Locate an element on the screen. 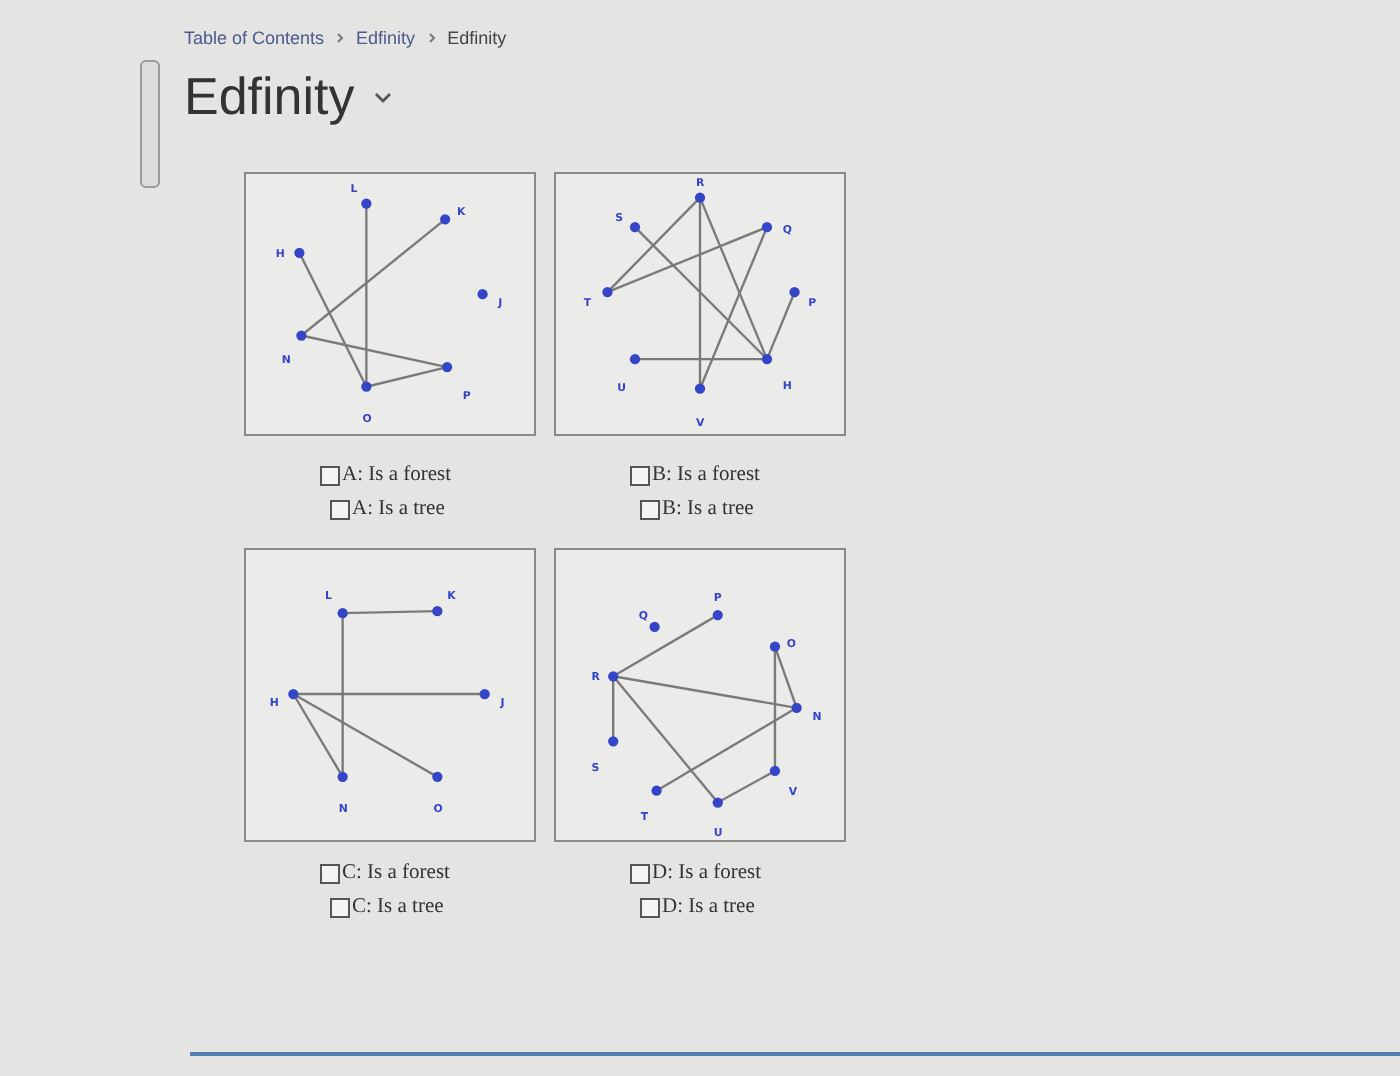  option-label: B: Is a tree is located at coordinates (708, 509).